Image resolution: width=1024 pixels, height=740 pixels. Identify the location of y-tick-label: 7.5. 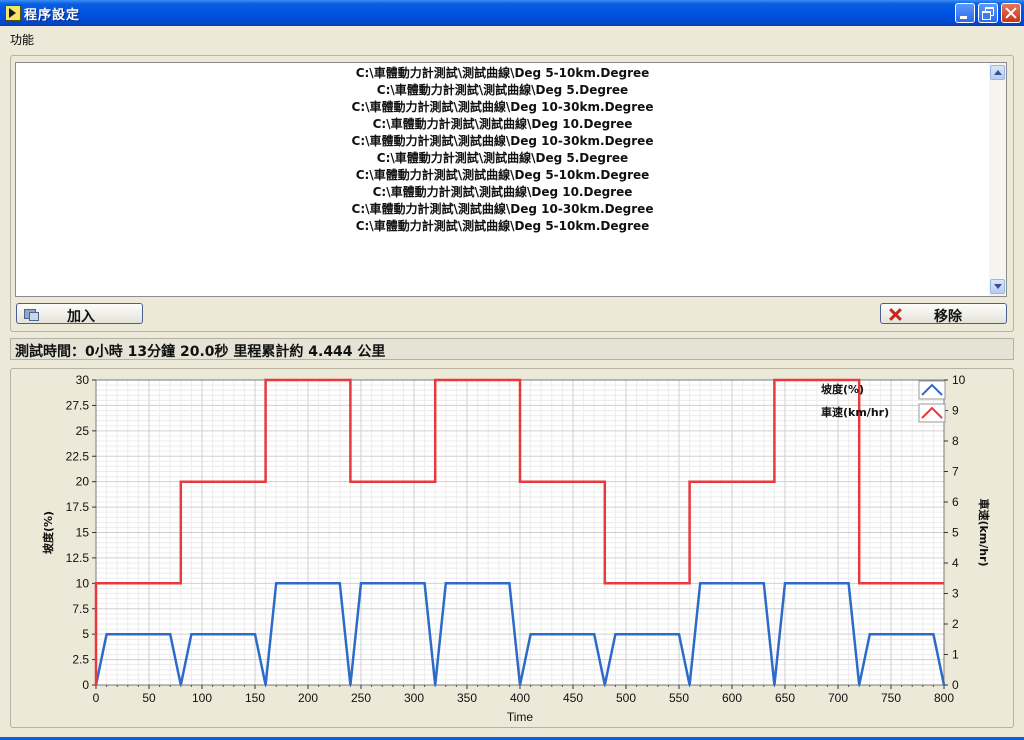
(80, 609).